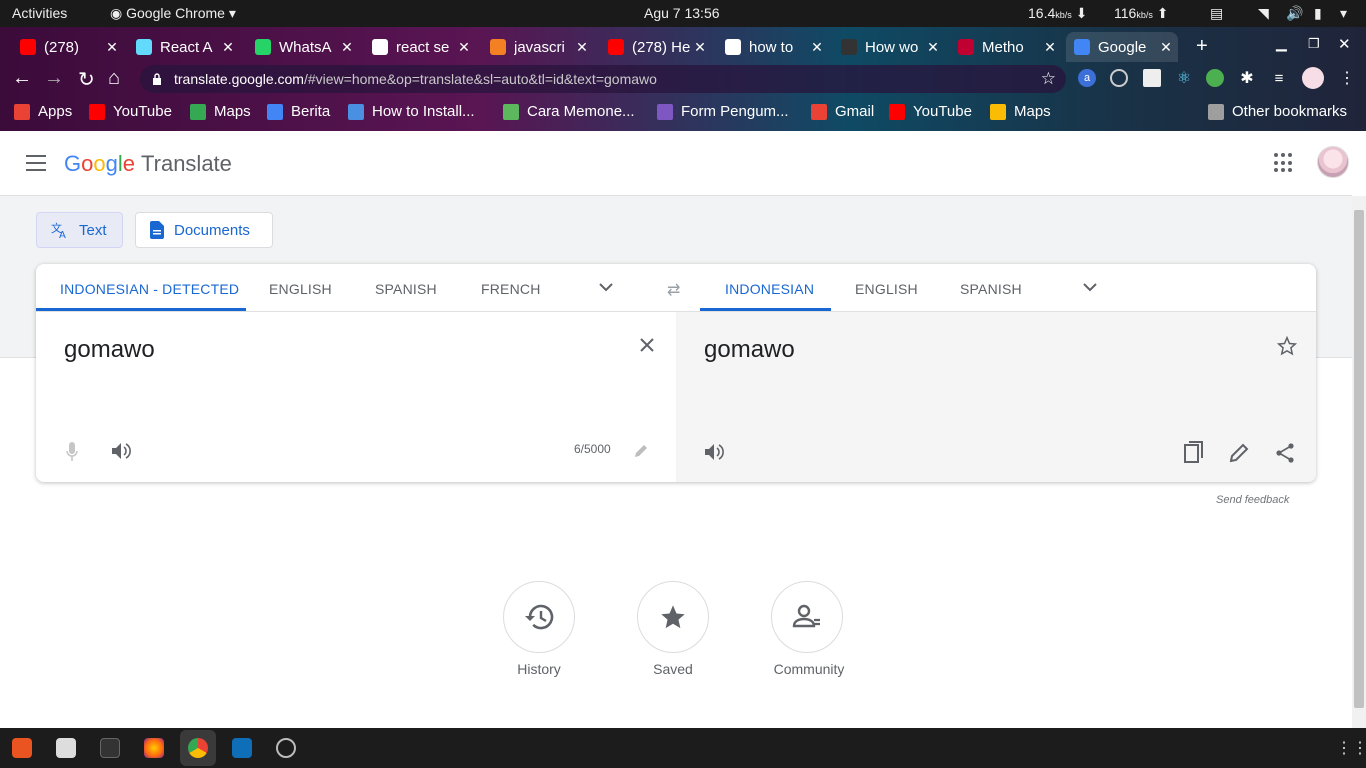 This screenshot has width=1366, height=768. Describe the element at coordinates (1006, 47) in the screenshot. I see `browser-tab: Metho ✕` at that location.